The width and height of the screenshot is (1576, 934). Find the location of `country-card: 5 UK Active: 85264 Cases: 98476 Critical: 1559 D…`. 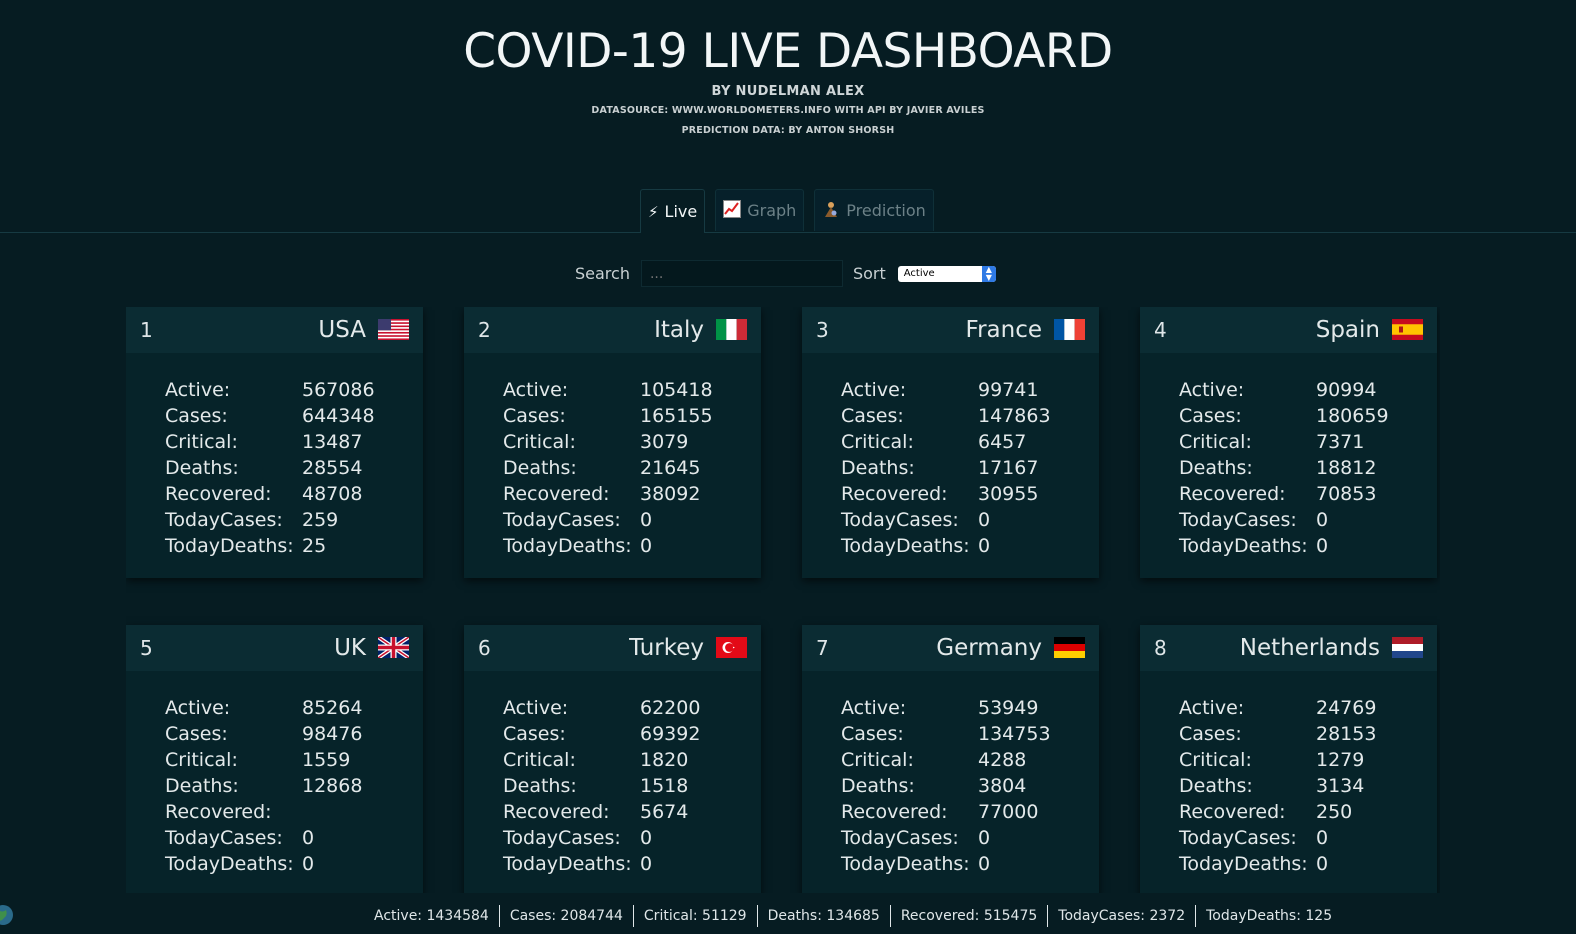

country-card: 5 UK Active: 85264 Cases: 98476 Critical: 1559 D… is located at coordinates (274, 759).